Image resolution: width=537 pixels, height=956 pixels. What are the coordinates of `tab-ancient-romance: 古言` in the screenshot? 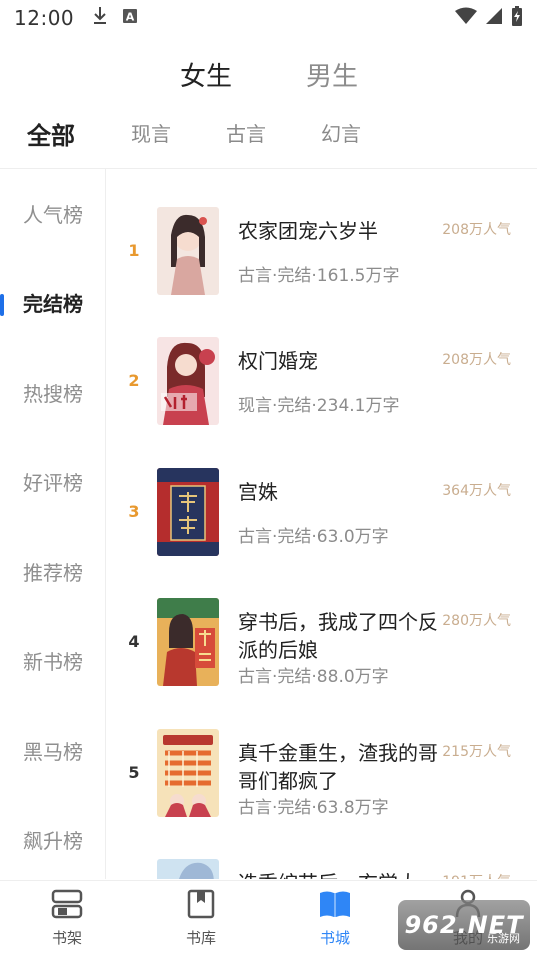 It's located at (246, 132).